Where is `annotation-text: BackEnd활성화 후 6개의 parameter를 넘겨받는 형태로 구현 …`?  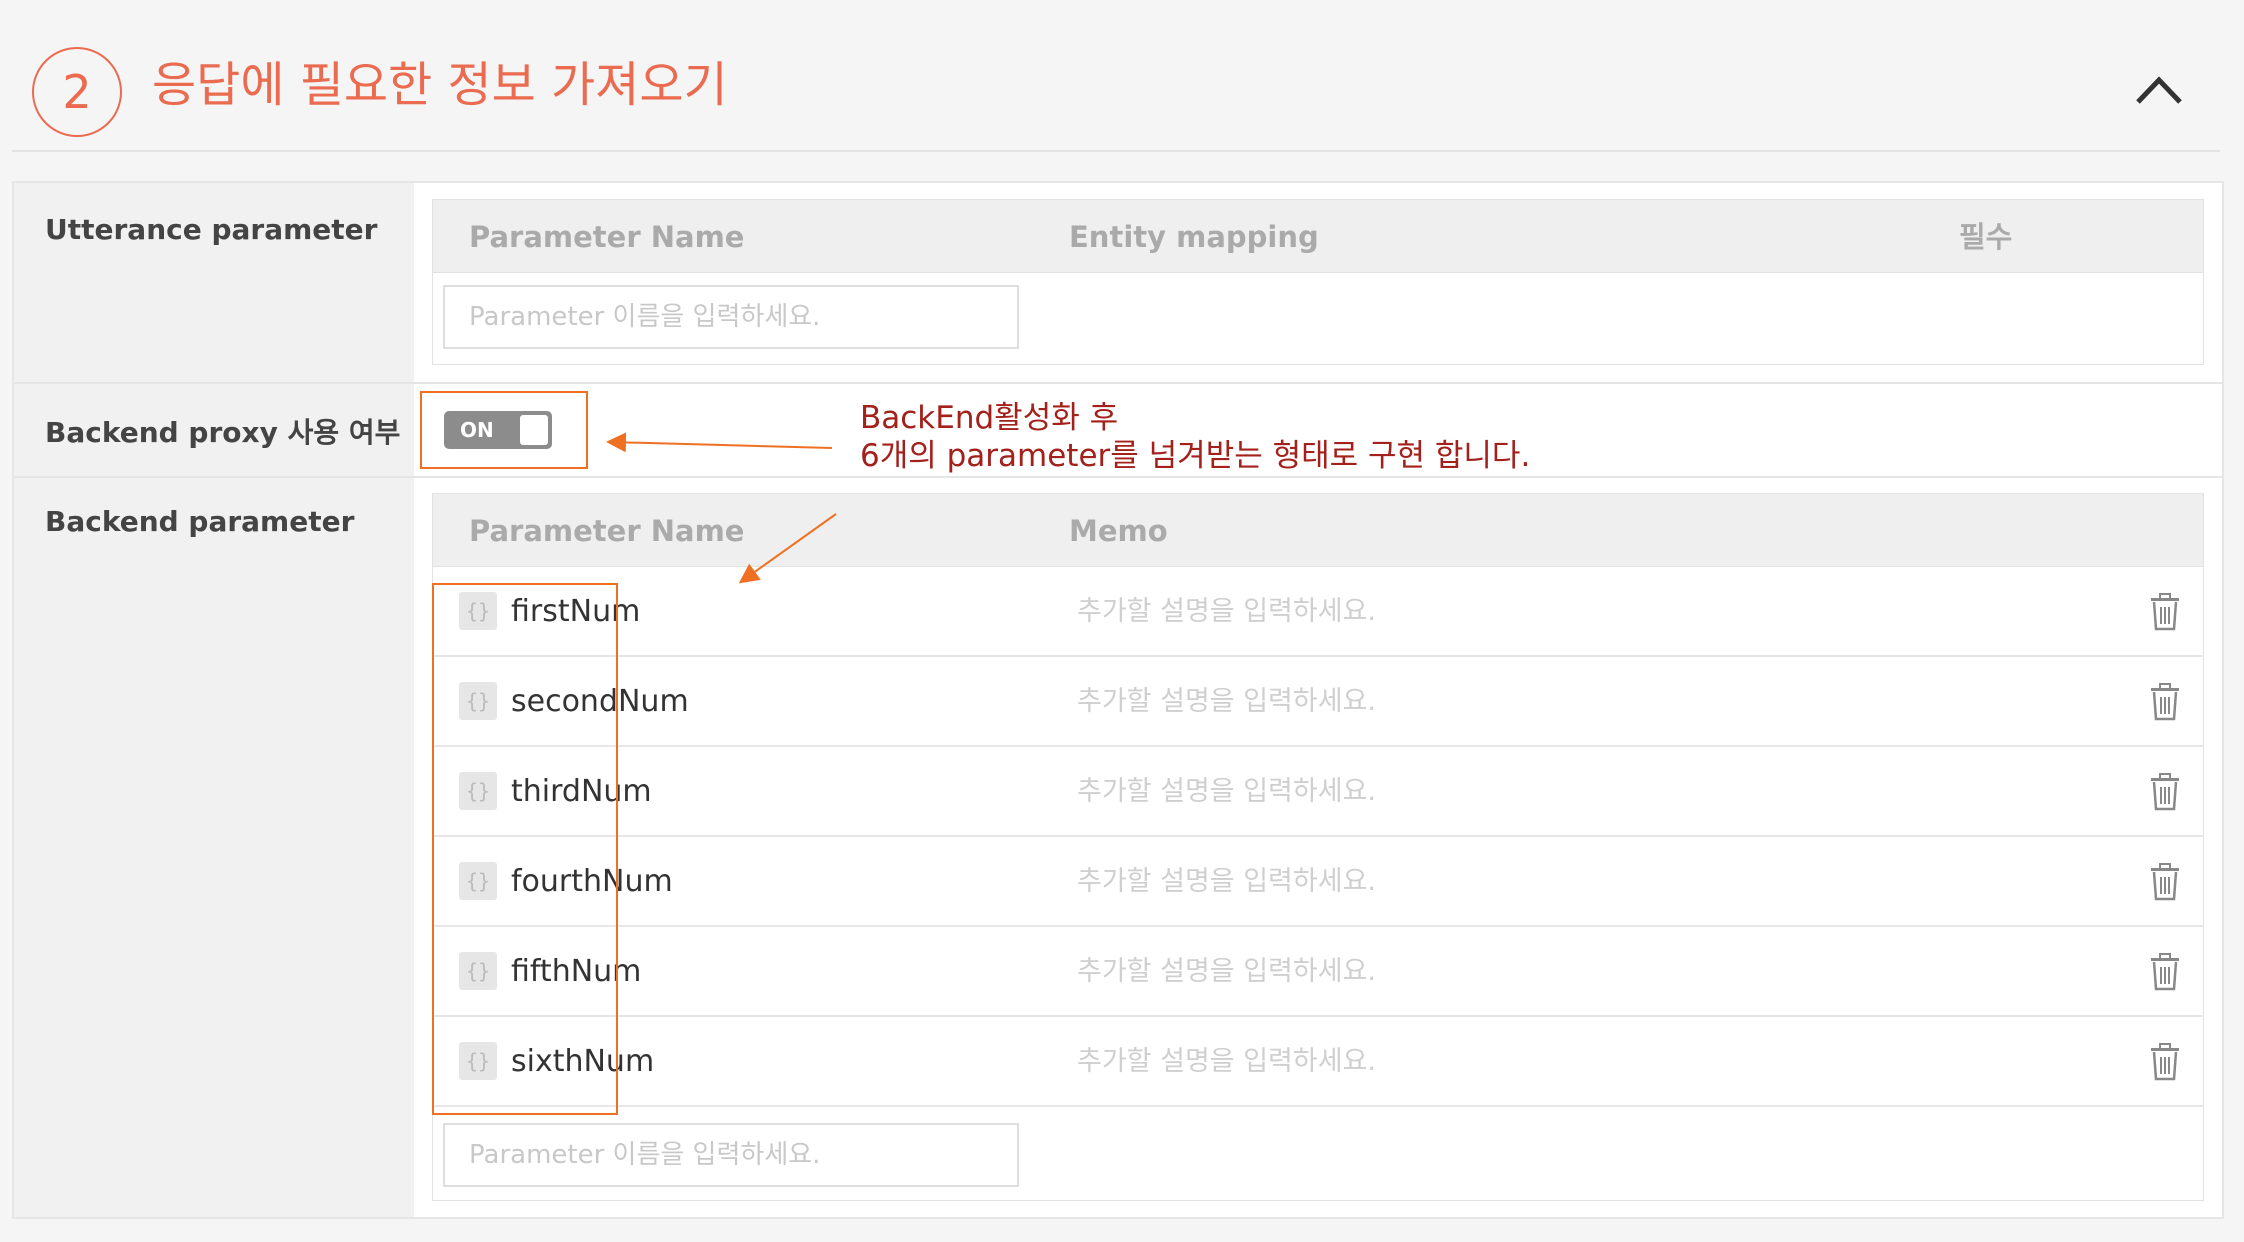
annotation-text: BackEnd활성화 후 6개의 parameter를 넘겨받는 형태로 구현 … is located at coordinates (1195, 437).